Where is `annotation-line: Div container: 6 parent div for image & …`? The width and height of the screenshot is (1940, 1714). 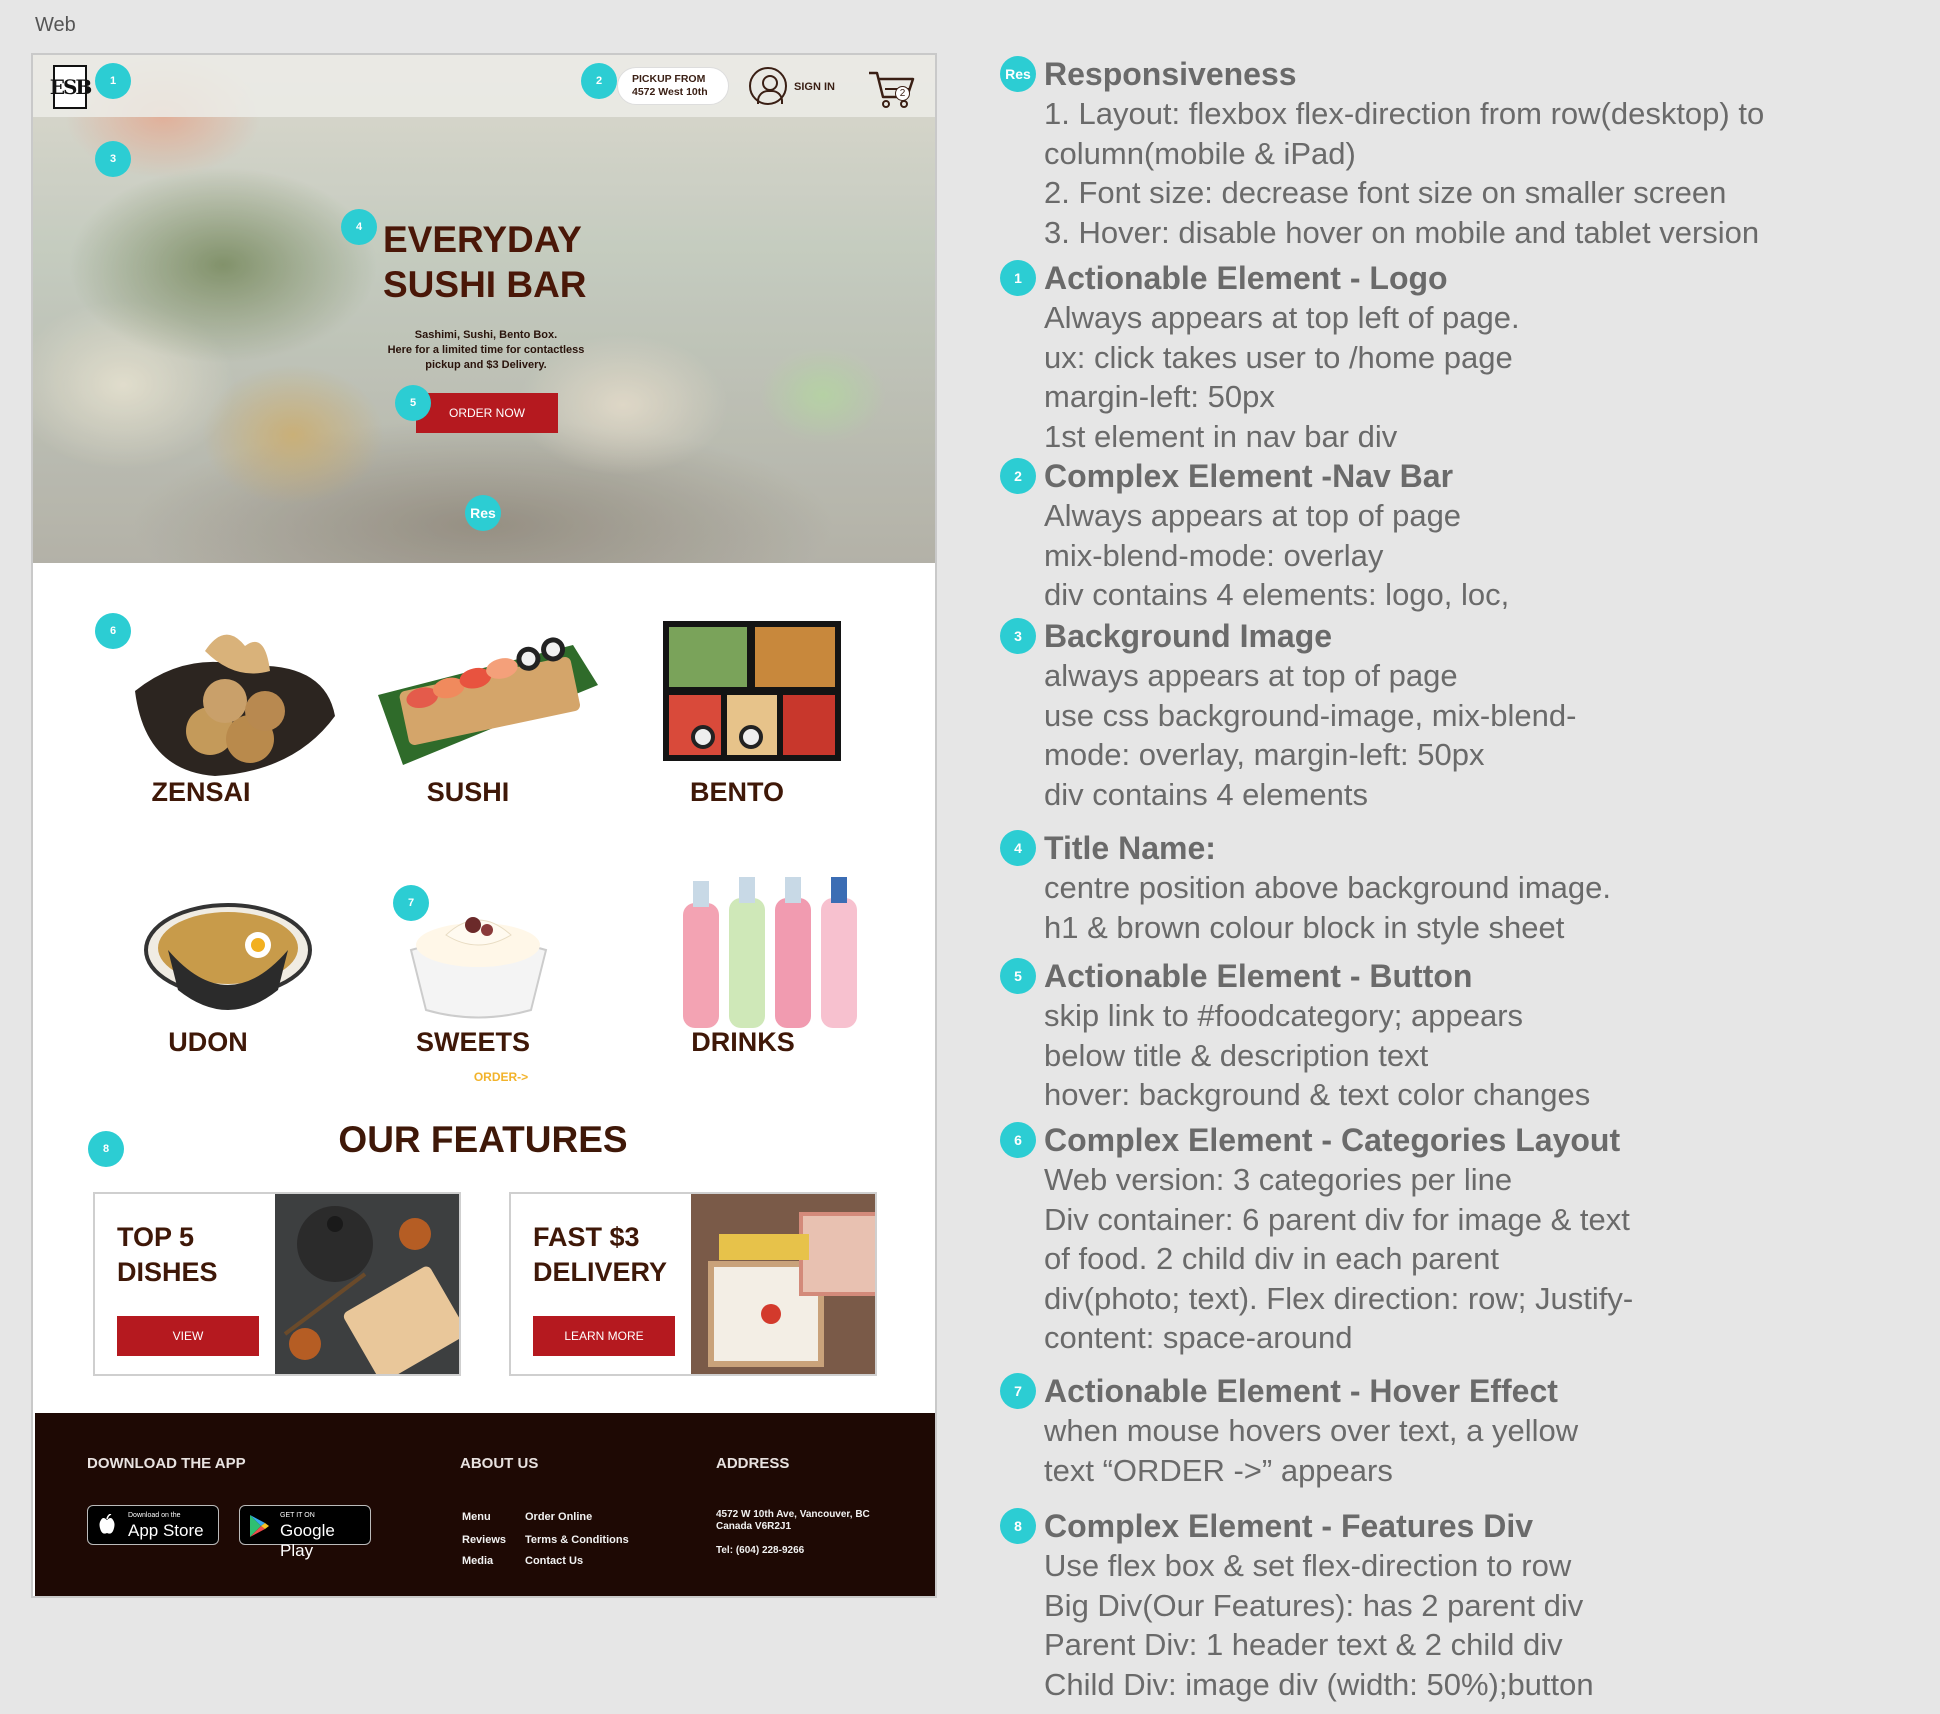
annotation-line: Div container: 6 parent div for image & … is located at coordinates (1337, 1219).